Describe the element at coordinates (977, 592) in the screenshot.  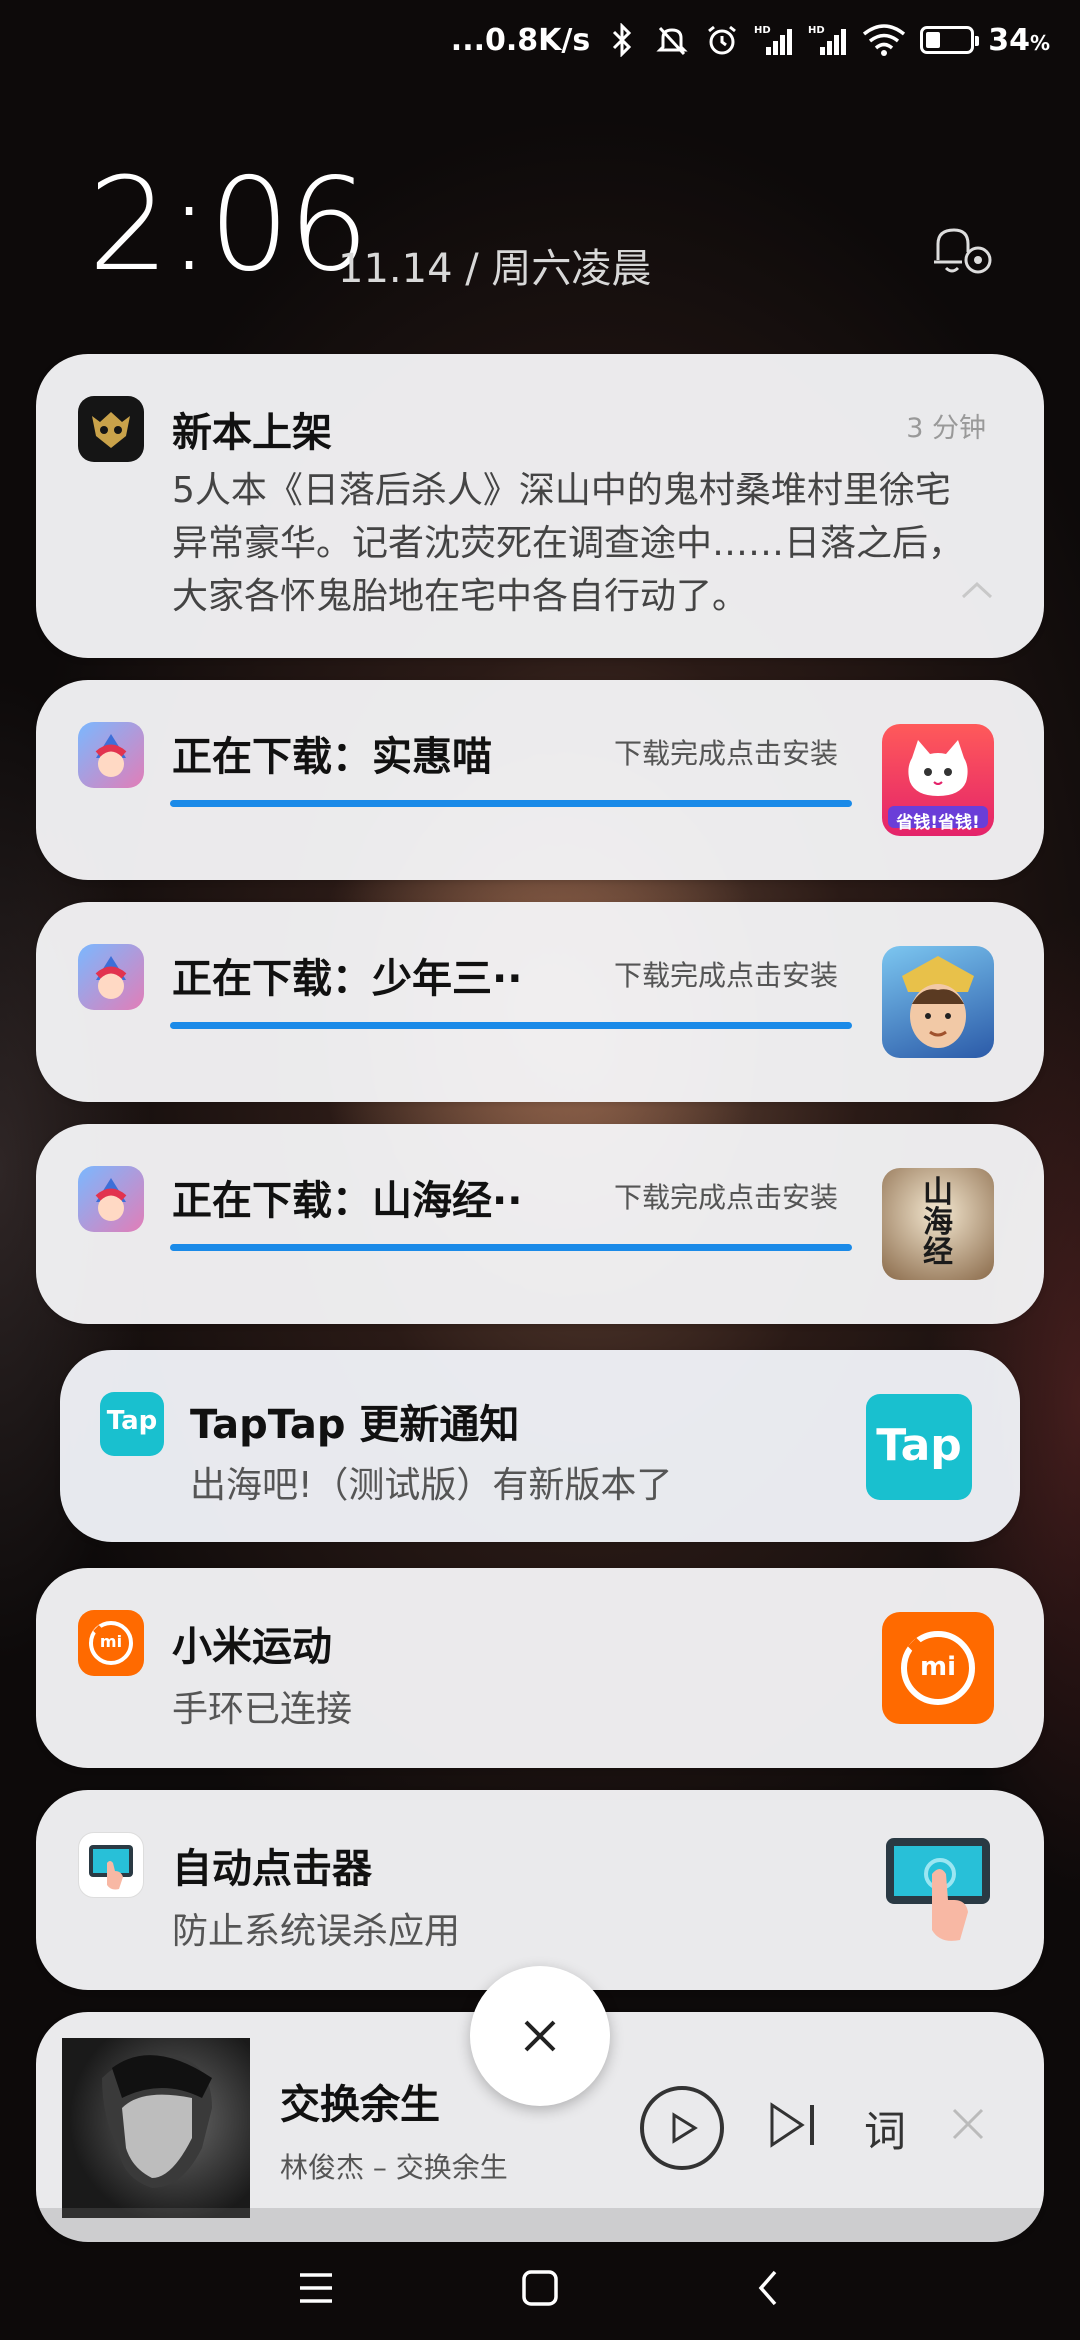
I see `collapse-chevron-icon` at that location.